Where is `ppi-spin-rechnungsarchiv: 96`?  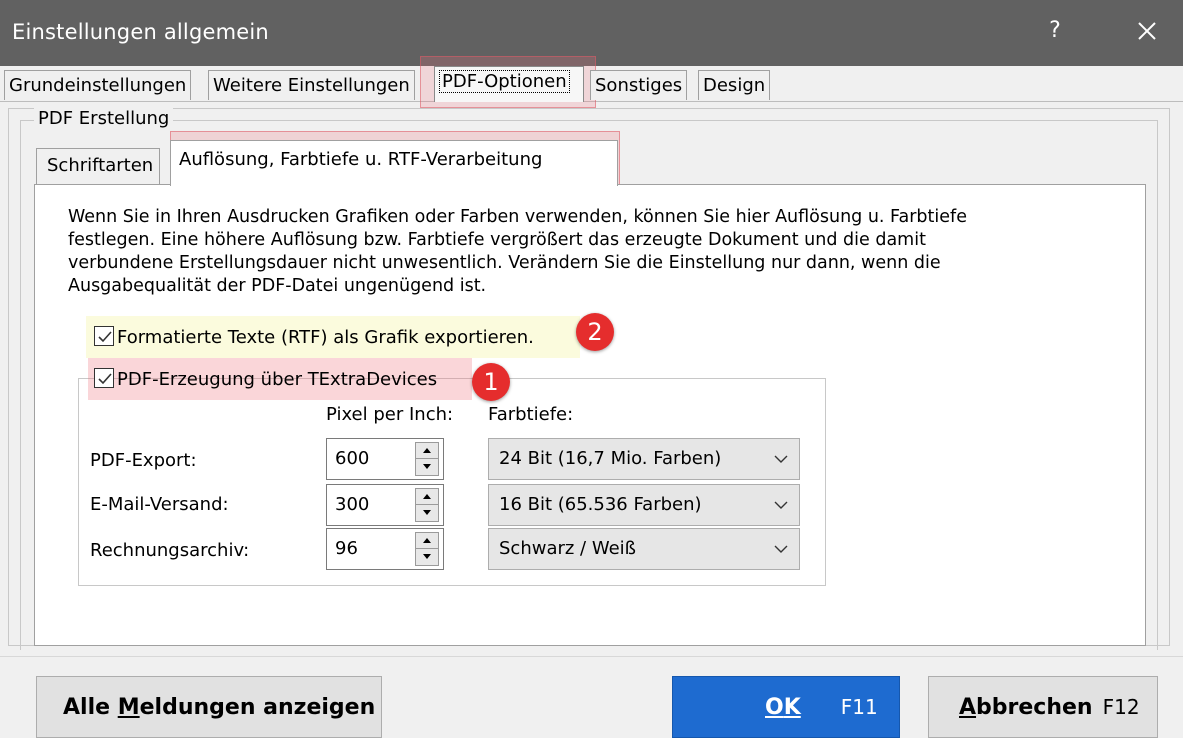
ppi-spin-rechnungsarchiv: 96 is located at coordinates (385, 549).